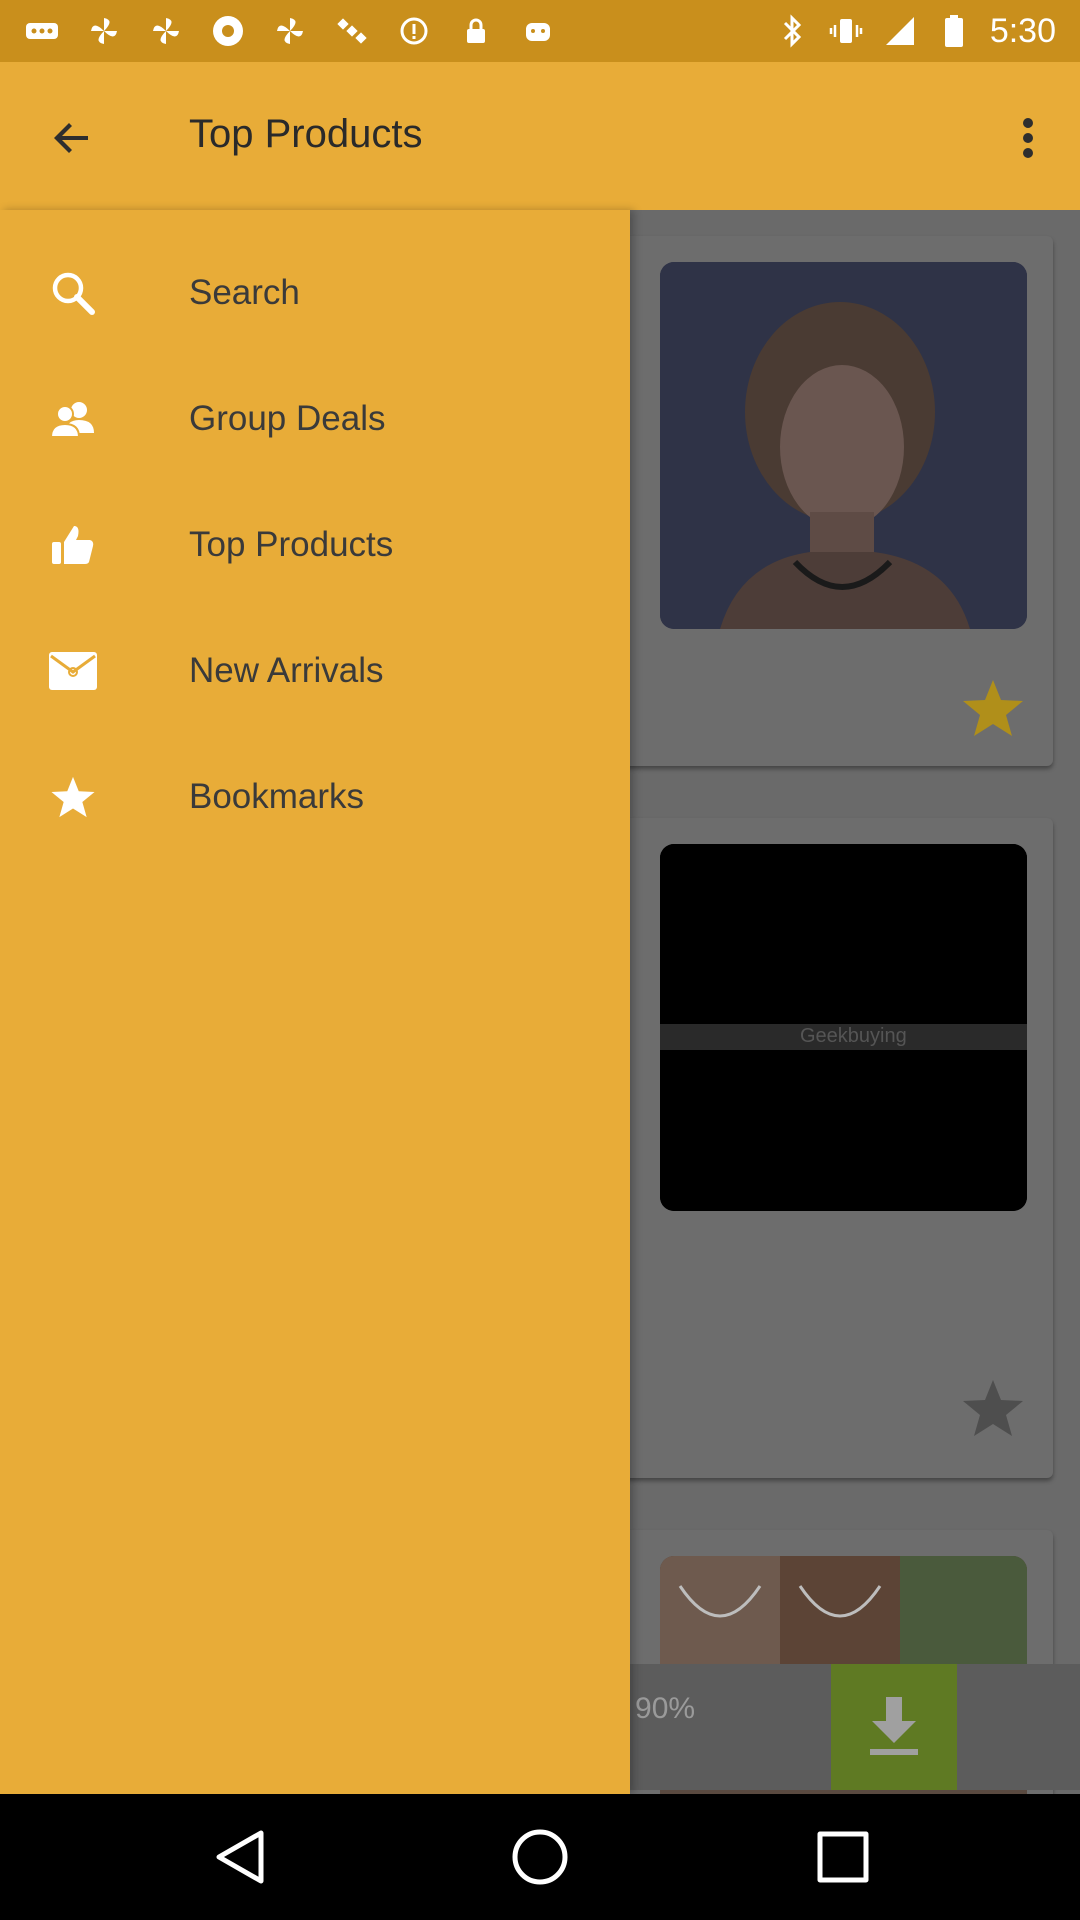 The image size is (1080, 1920). Describe the element at coordinates (42, 31) in the screenshot. I see `more-dots-icon` at that location.